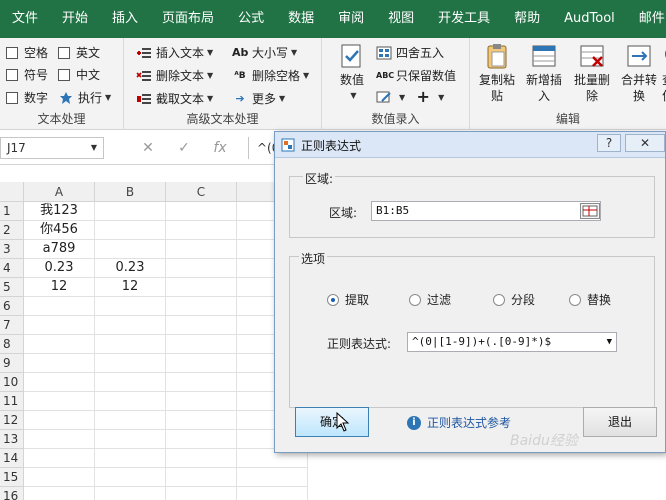 The width and height of the screenshot is (666, 500). What do you see at coordinates (59, 249) in the screenshot?
I see `cell-a3: a789` at bounding box center [59, 249].